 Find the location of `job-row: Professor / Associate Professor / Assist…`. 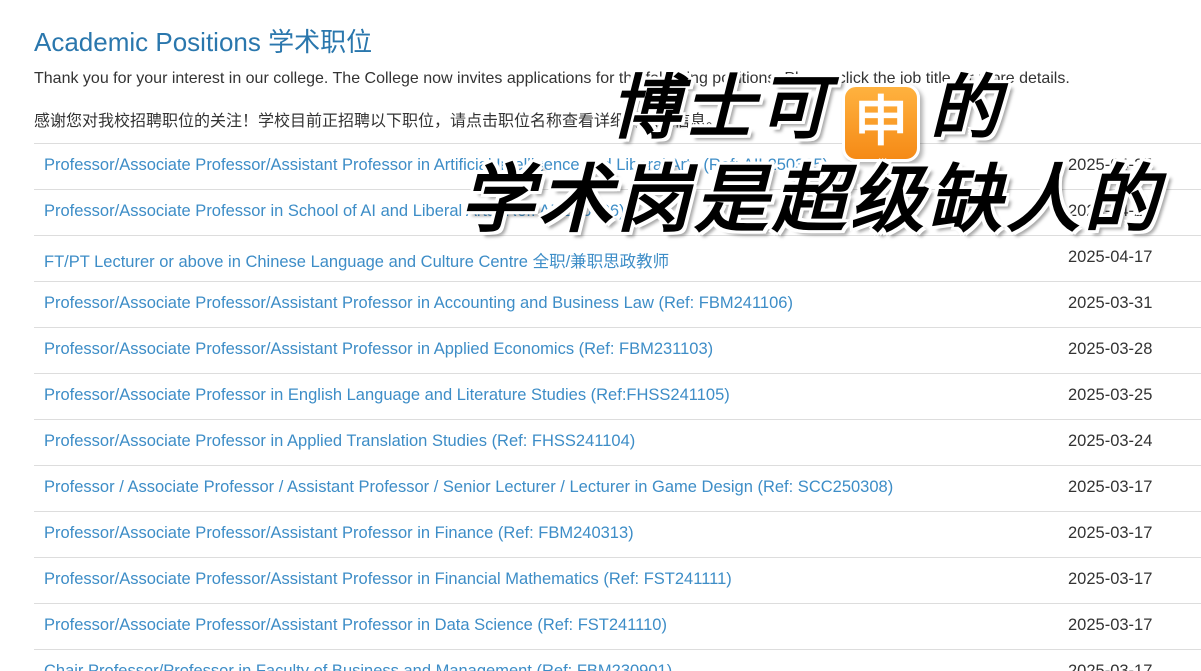

job-row: Professor / Associate Professor / Assist… is located at coordinates (617, 489).